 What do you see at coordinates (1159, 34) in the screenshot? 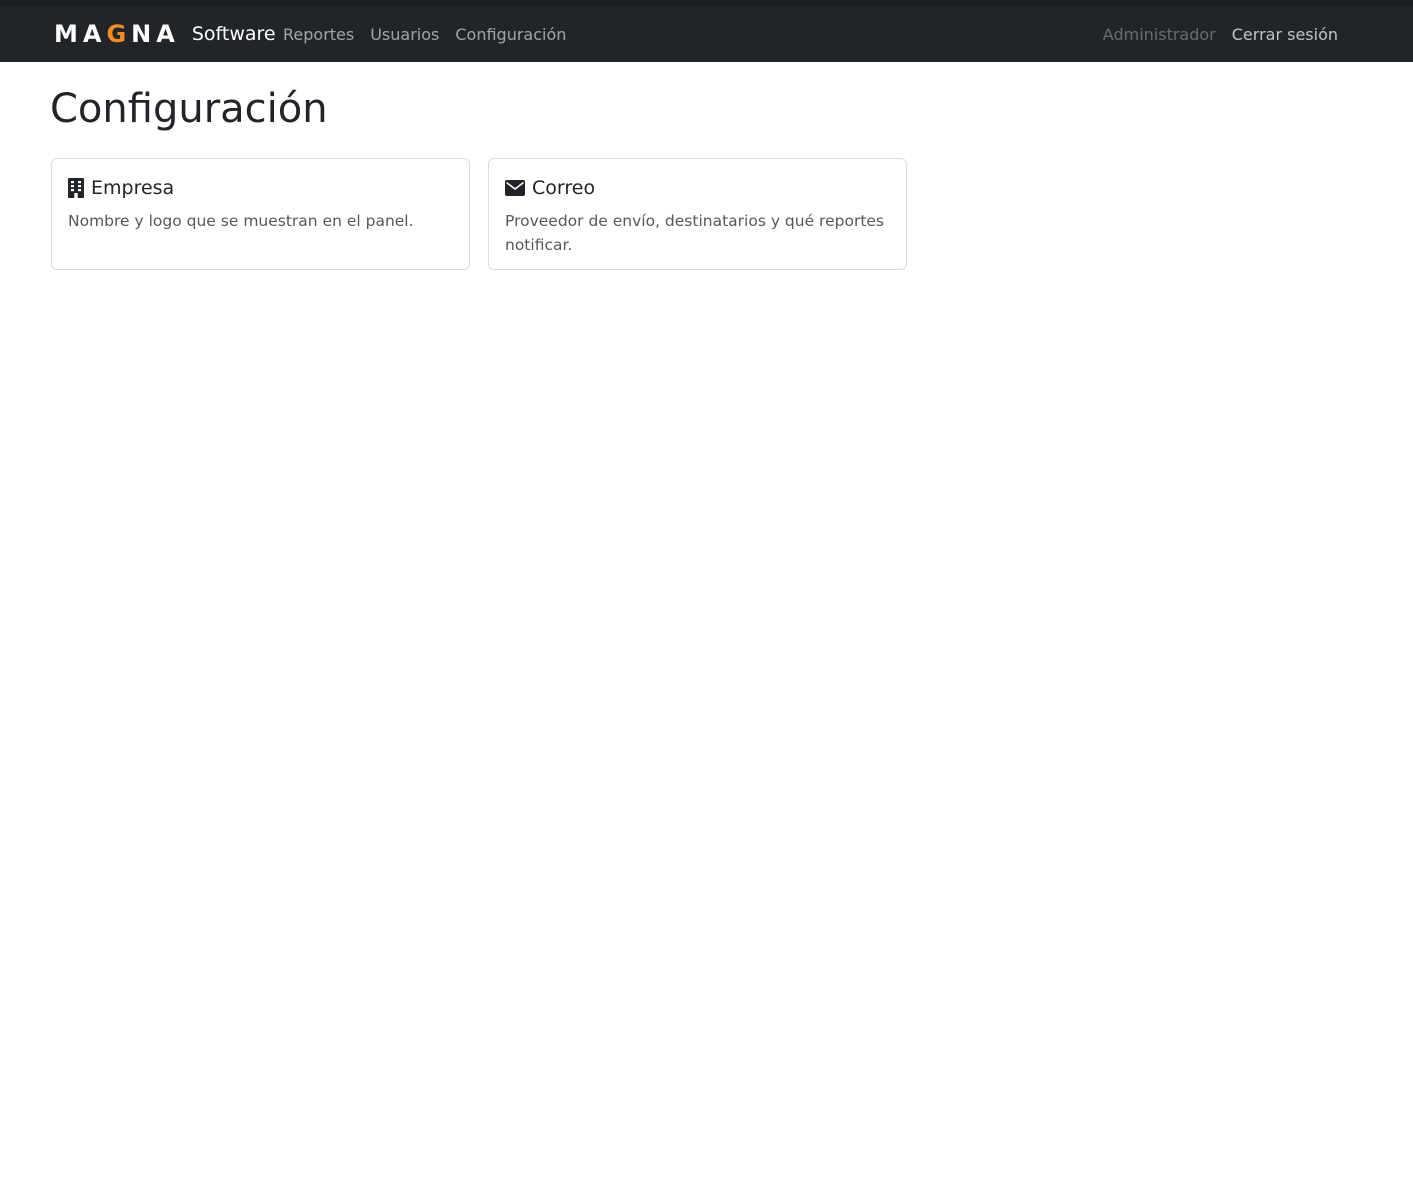
I see `current-user-label: Administrador` at bounding box center [1159, 34].